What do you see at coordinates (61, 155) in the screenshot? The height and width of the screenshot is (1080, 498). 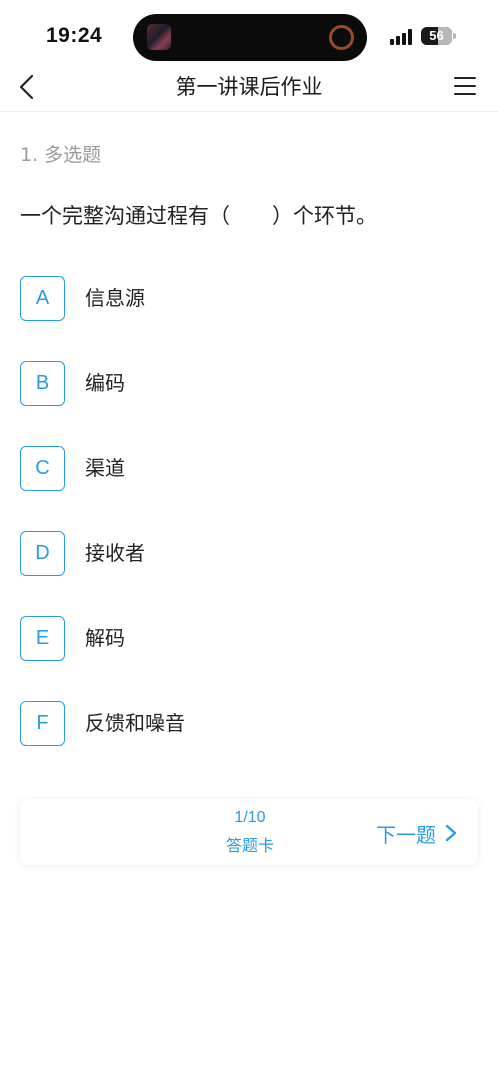 I see `question-type: 1. 多选题` at bounding box center [61, 155].